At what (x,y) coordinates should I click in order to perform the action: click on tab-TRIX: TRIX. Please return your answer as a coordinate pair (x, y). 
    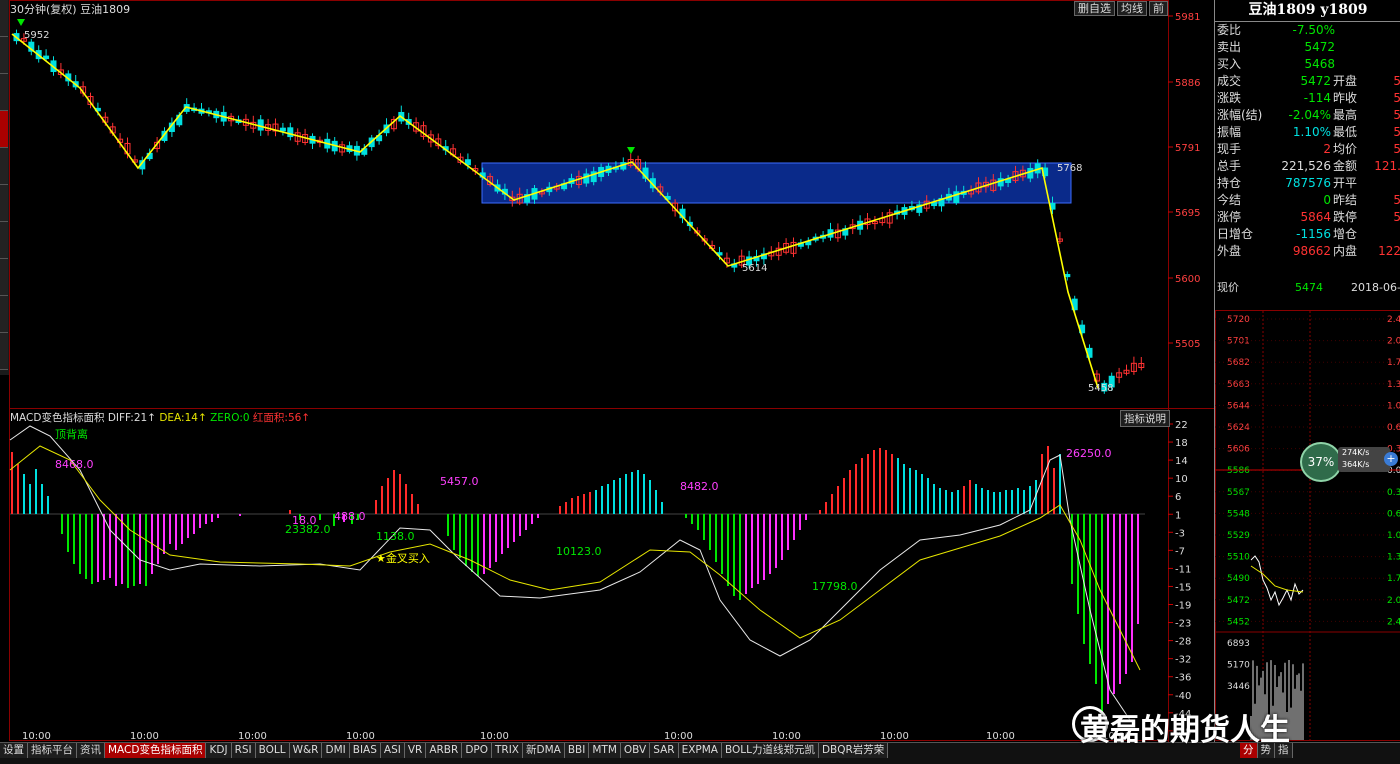
    Looking at the image, I should click on (507, 750).